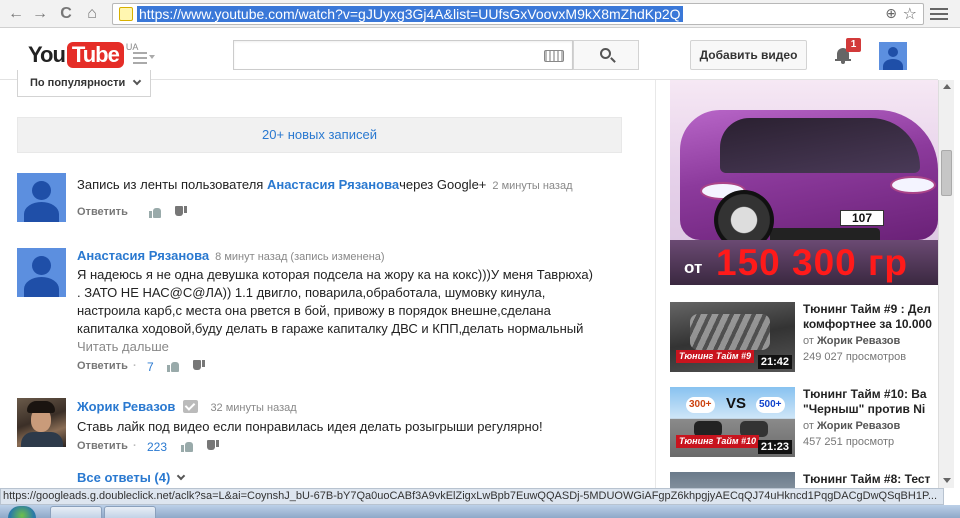  I want to click on logo-you-text: You, so click(47, 54).